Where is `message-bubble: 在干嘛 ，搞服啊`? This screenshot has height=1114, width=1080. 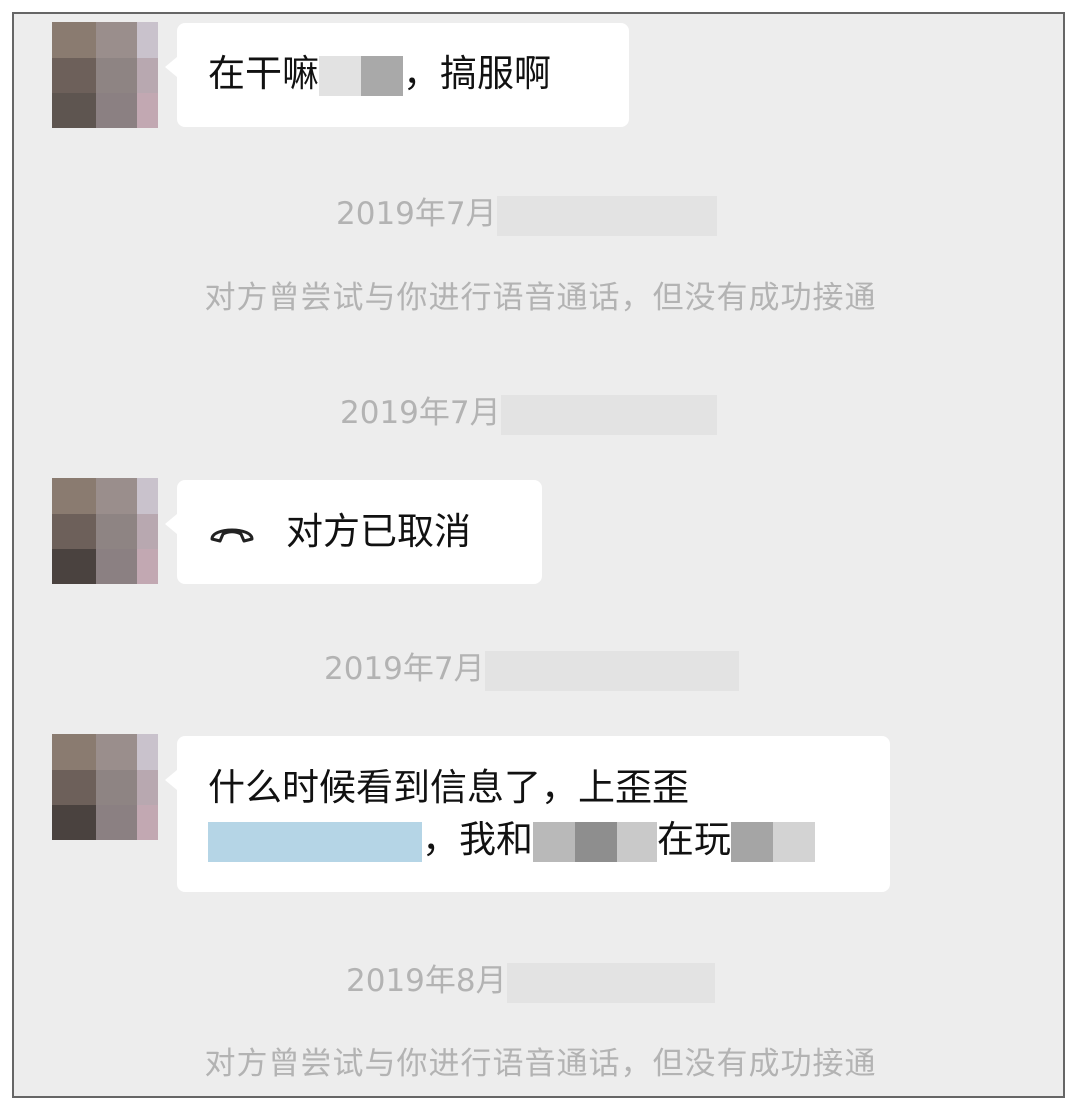
message-bubble: 在干嘛 ，搞服啊 is located at coordinates (397, 75).